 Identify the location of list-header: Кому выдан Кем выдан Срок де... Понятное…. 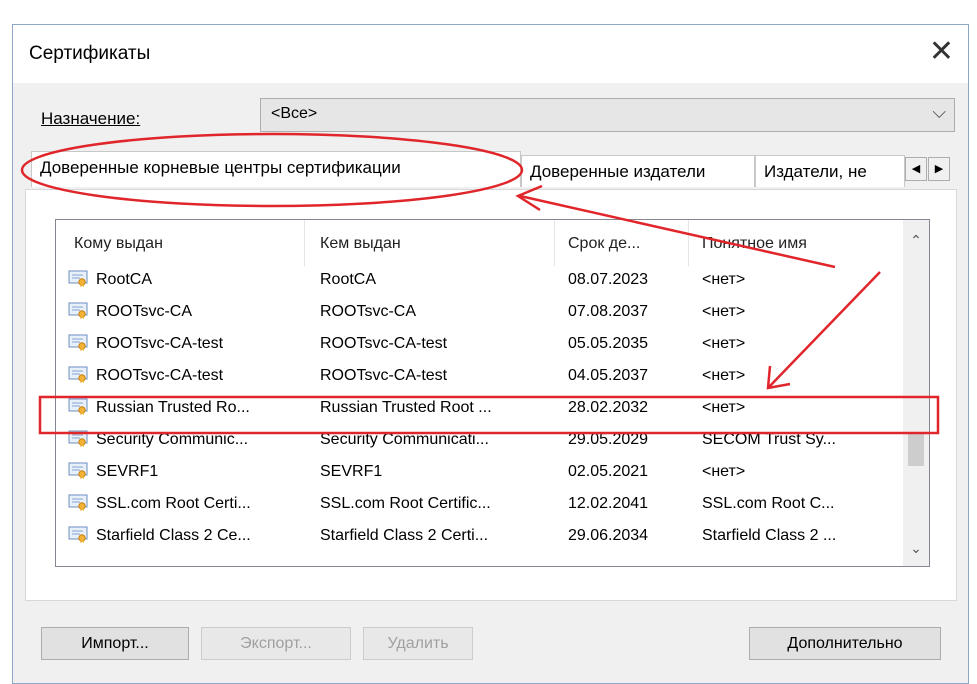
(480, 243).